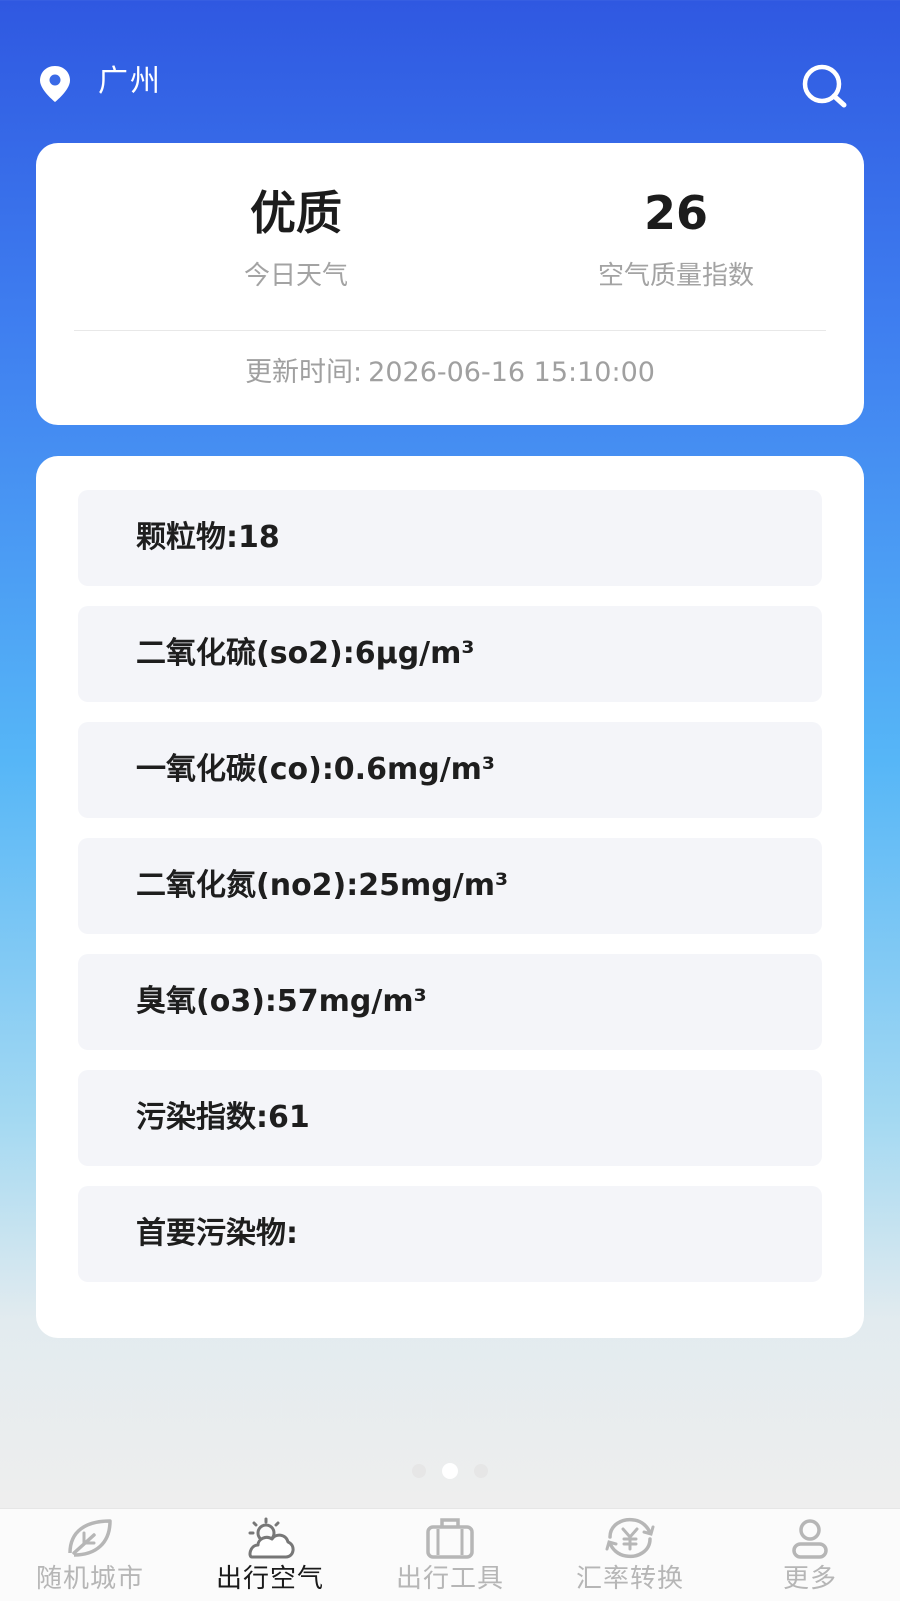 Image resolution: width=900 pixels, height=1601 pixels. What do you see at coordinates (450, 886) in the screenshot?
I see `no2-row: 二氧化氮(no2):25mg/m³` at bounding box center [450, 886].